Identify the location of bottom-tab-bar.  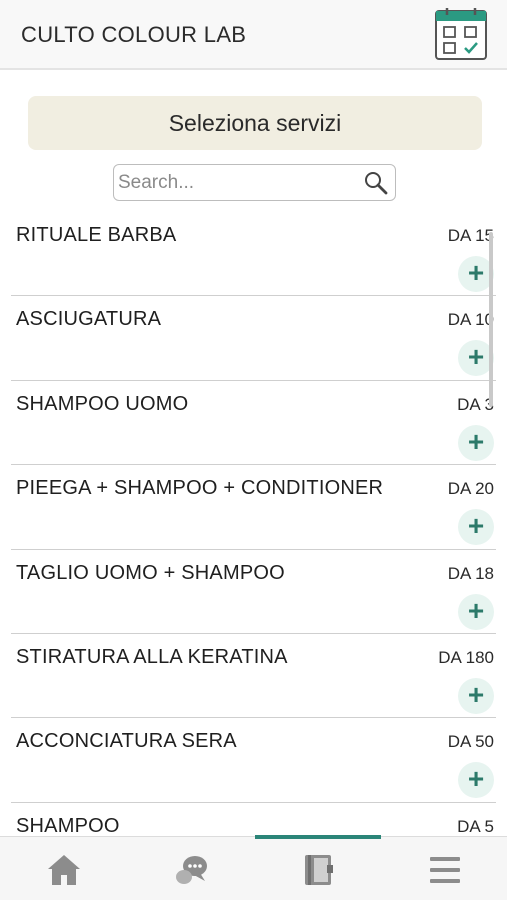
(253, 867).